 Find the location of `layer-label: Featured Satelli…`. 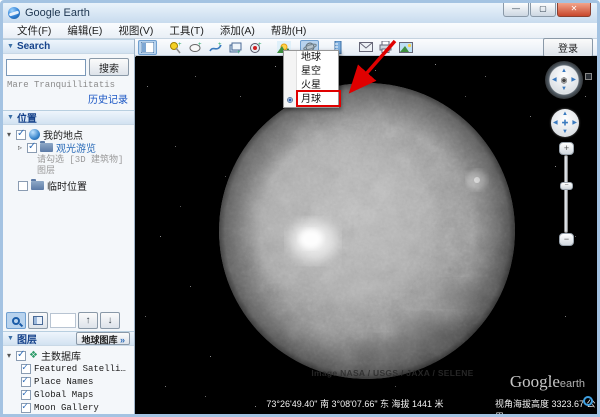

layer-label: Featured Satelli… is located at coordinates (80, 369).